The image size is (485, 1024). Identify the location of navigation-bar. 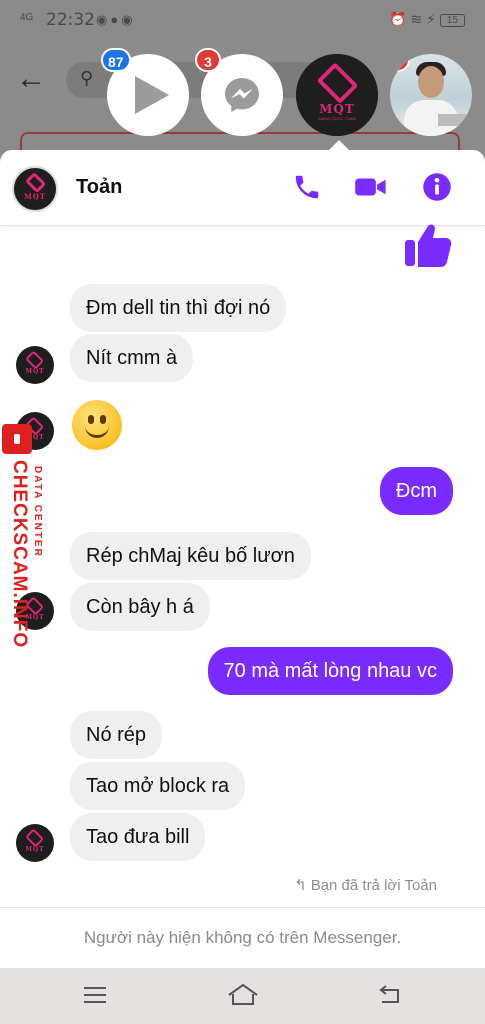
(242, 996).